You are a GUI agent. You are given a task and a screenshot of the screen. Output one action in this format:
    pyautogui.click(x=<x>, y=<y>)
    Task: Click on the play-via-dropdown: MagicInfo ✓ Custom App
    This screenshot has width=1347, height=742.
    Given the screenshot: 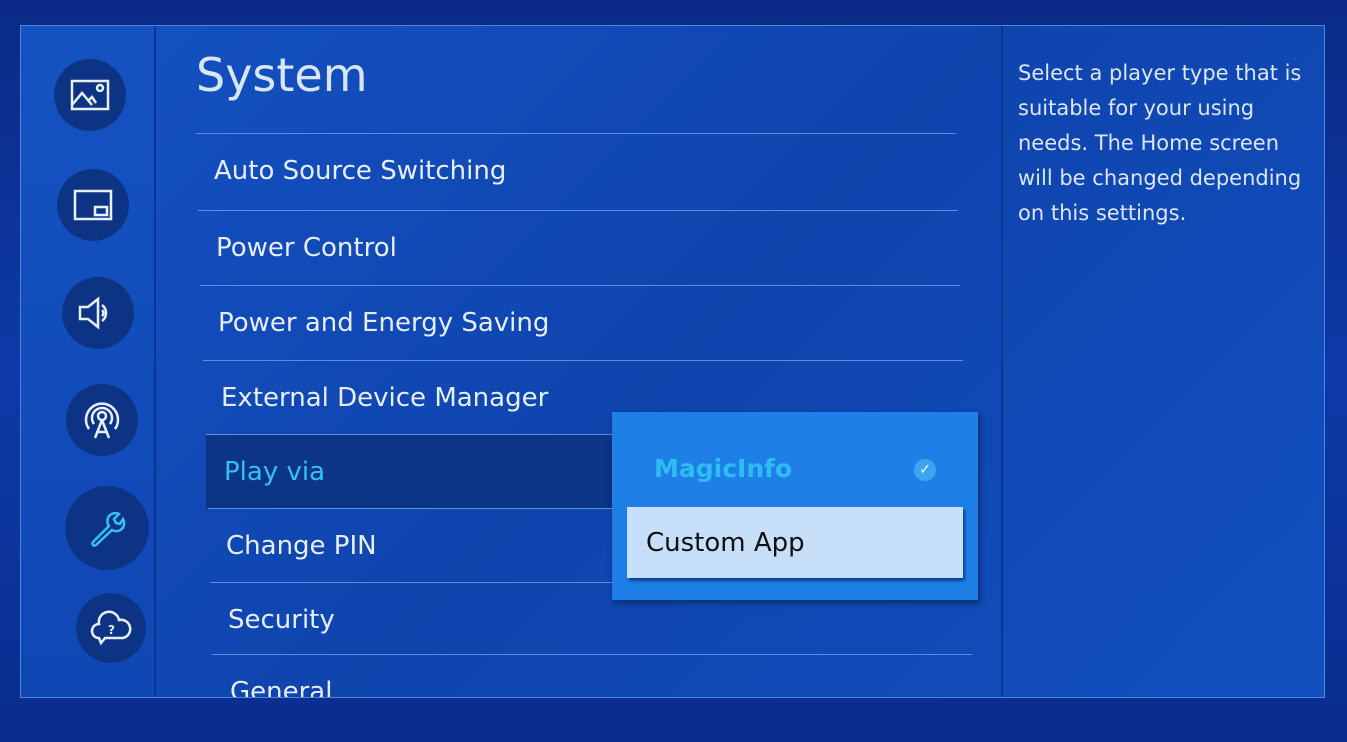 What is the action you would take?
    pyautogui.click(x=795, y=506)
    